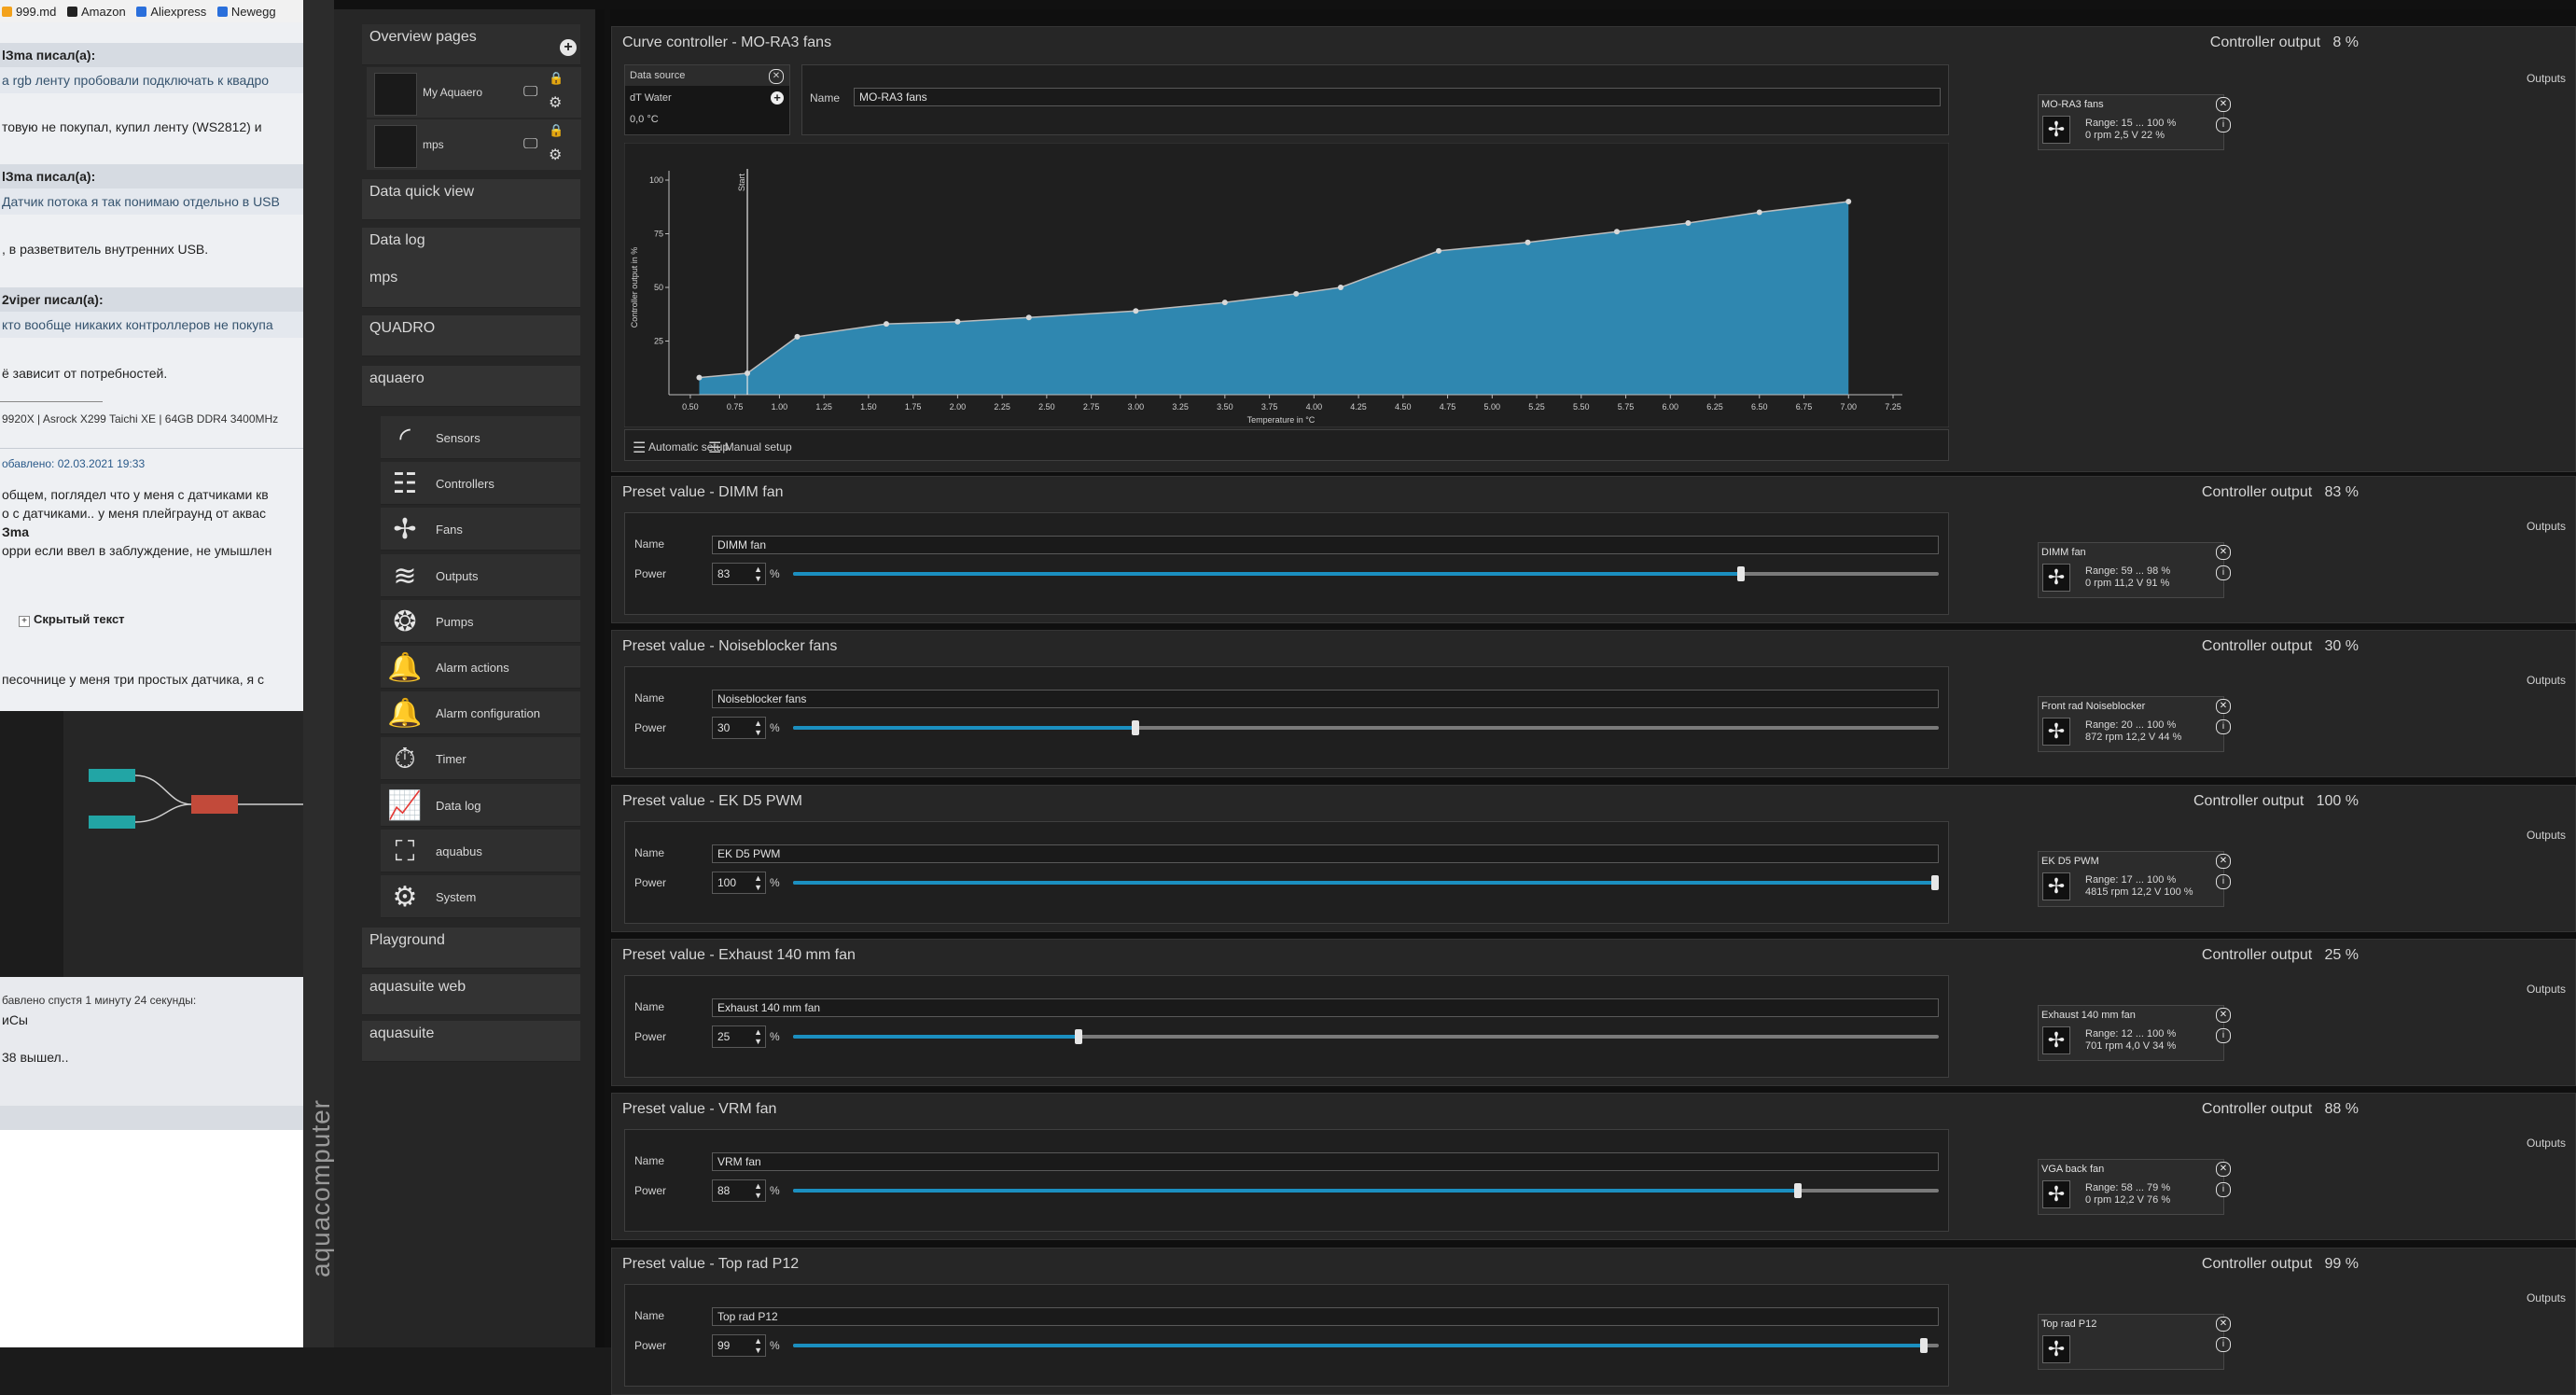  Describe the element at coordinates (1397, 97) in the screenshot. I see `name-field: MO-RA3 fans` at that location.